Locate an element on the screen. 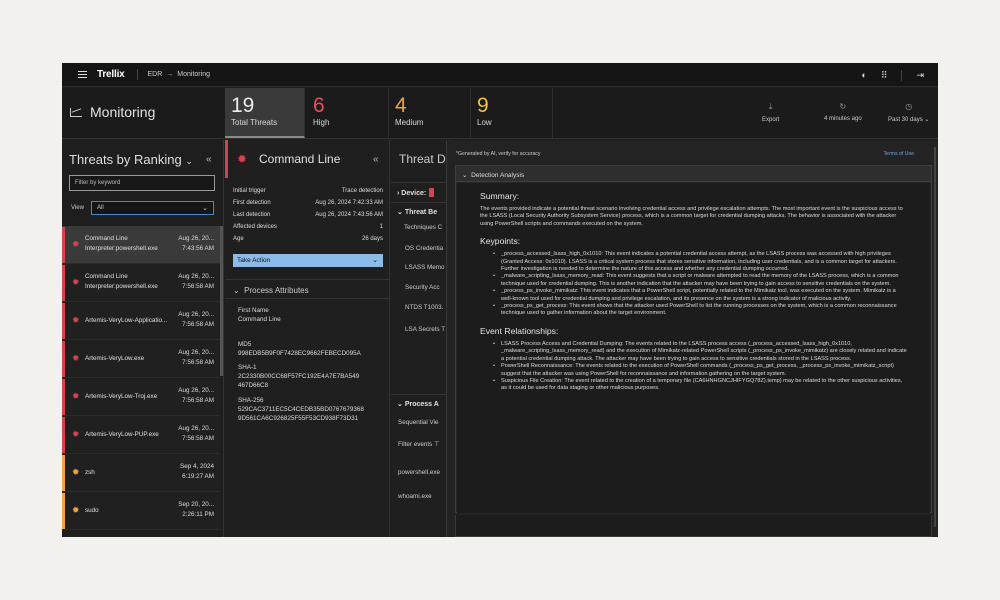  refresh-icon: ↻ is located at coordinates (843, 106).